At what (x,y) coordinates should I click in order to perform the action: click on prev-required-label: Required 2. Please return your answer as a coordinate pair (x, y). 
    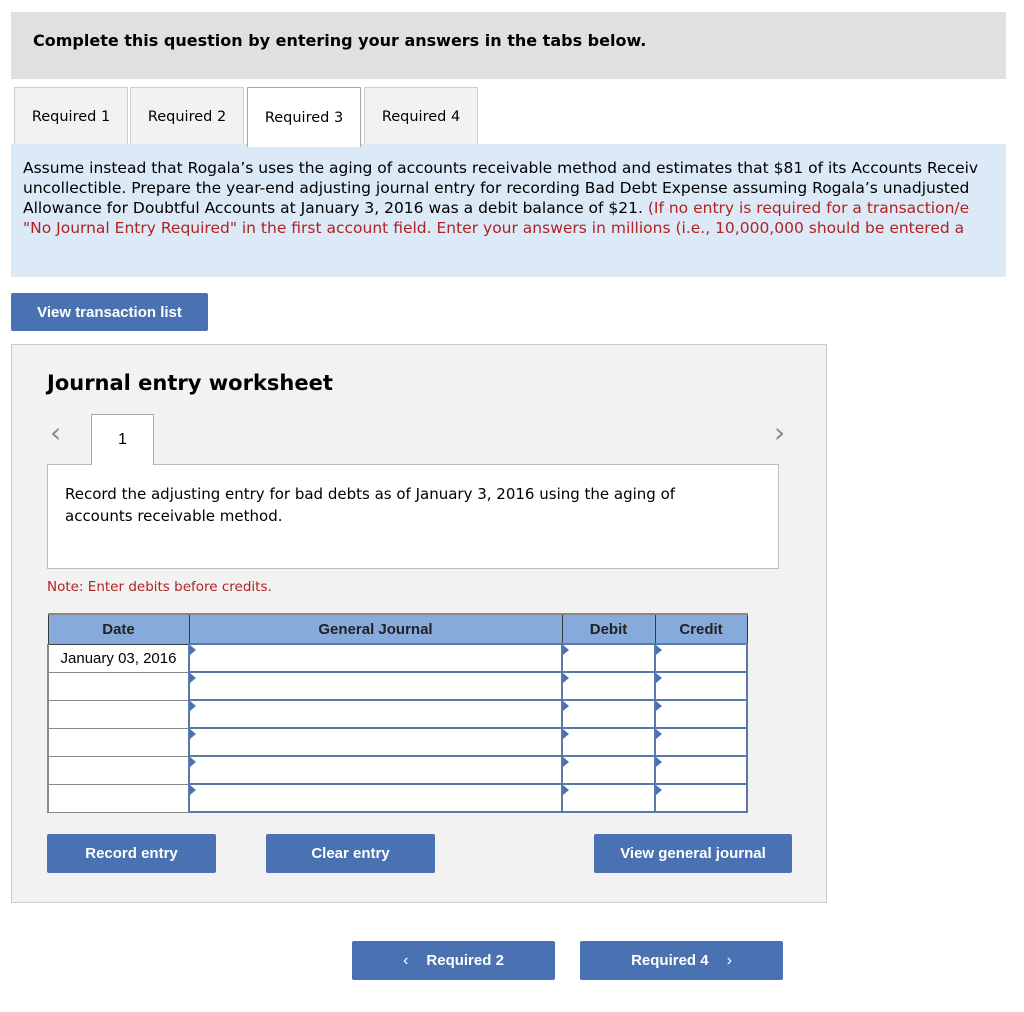
    Looking at the image, I should click on (465, 960).